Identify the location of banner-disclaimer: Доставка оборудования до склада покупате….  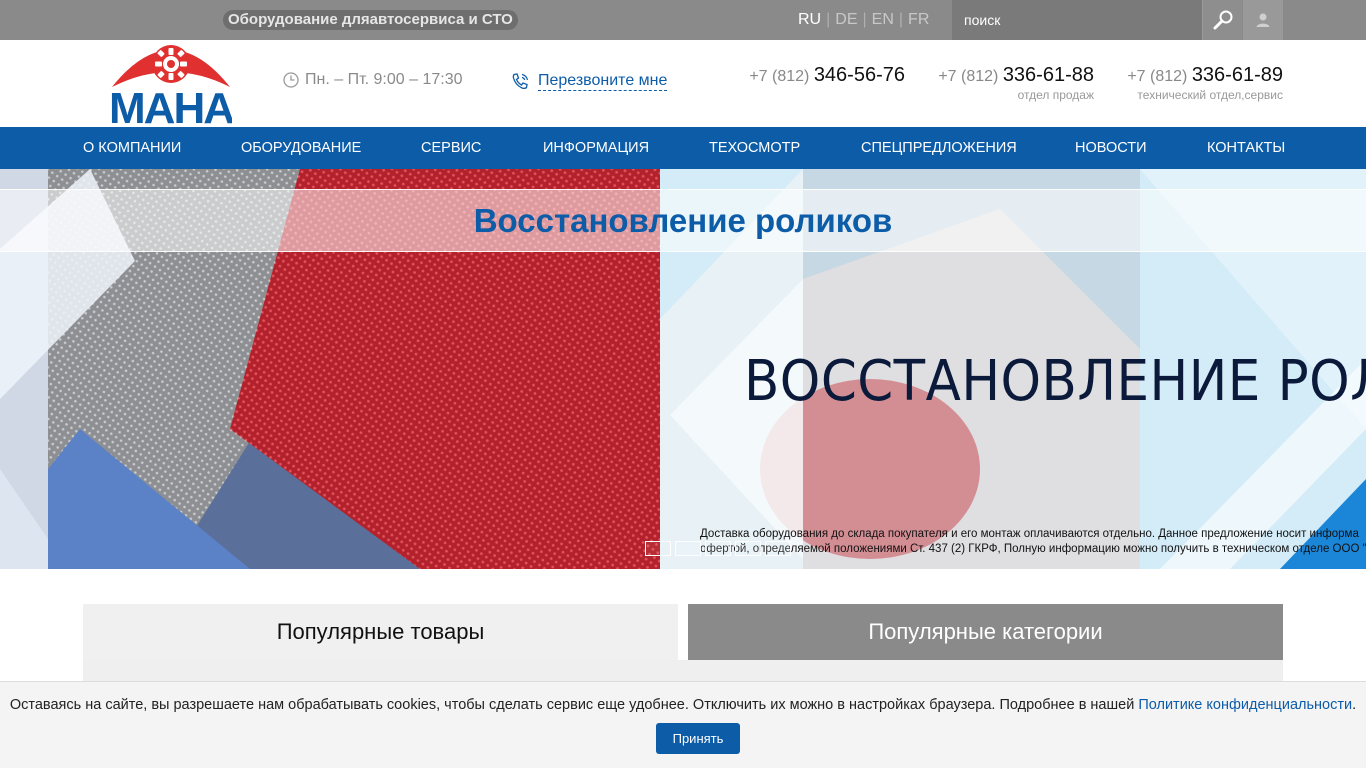
(1033, 542).